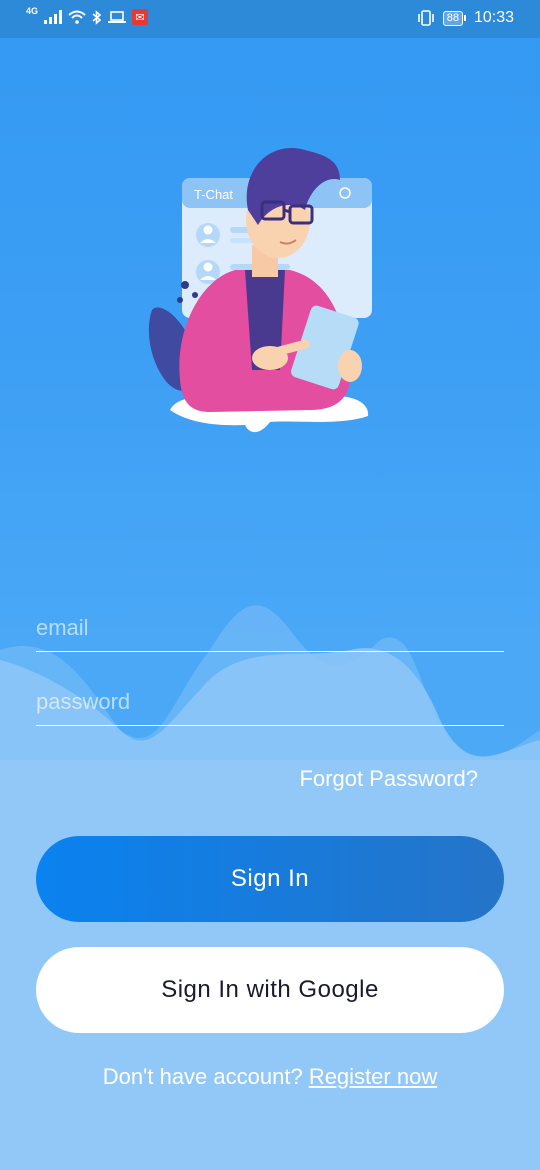  I want to click on signal-icon, so click(53, 17).